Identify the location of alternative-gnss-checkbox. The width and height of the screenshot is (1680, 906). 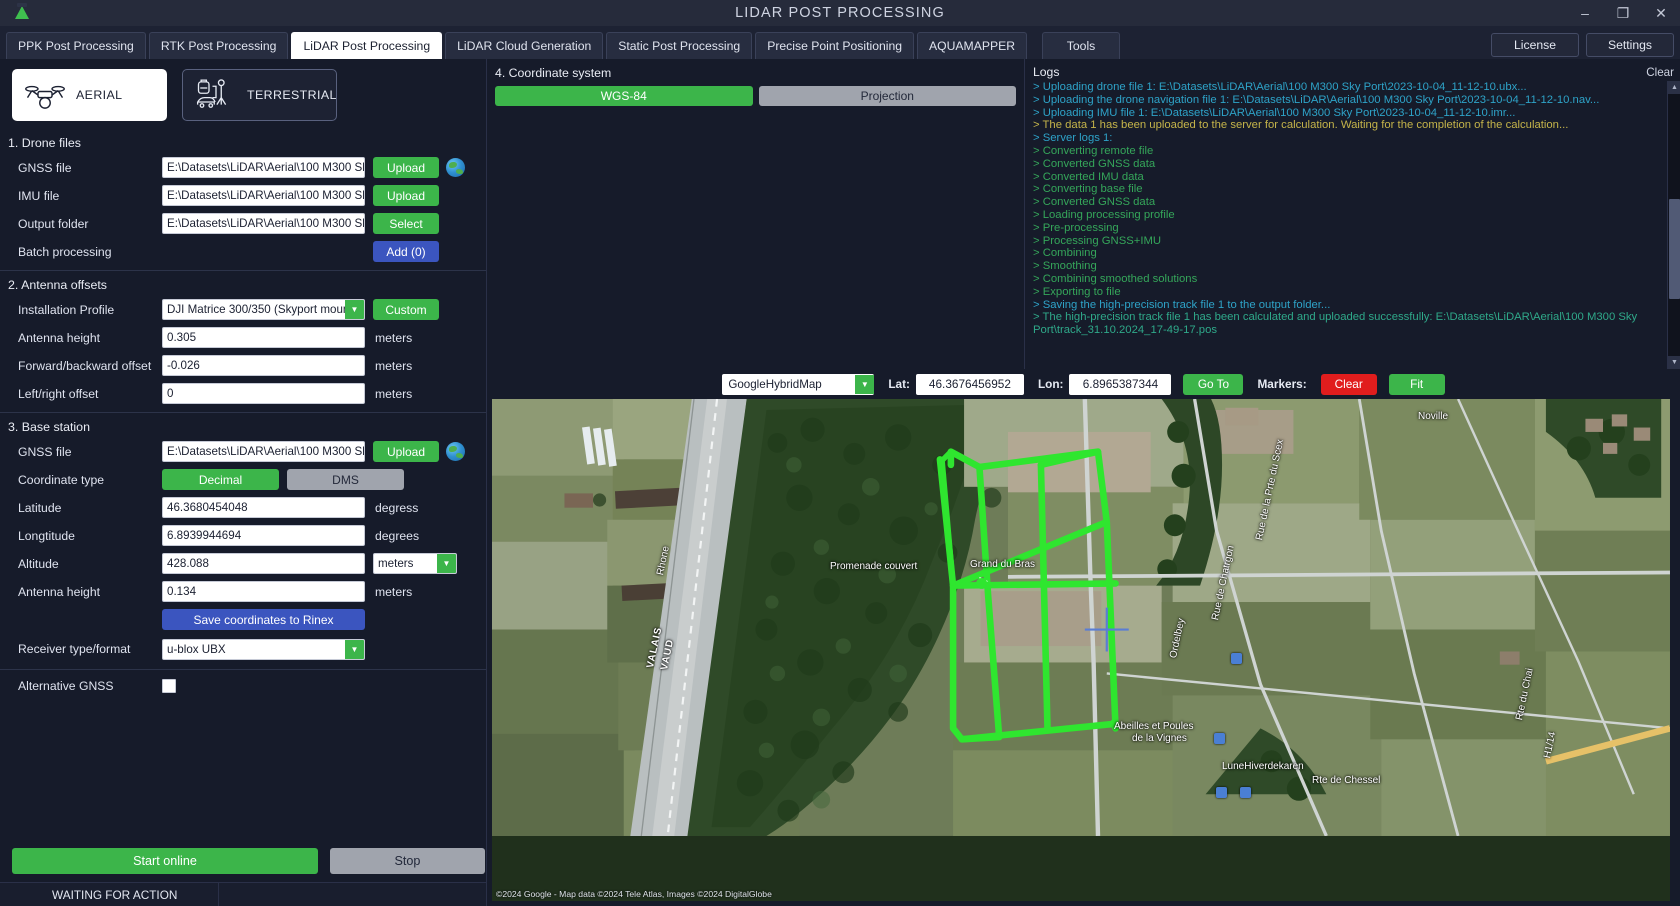
(169, 686).